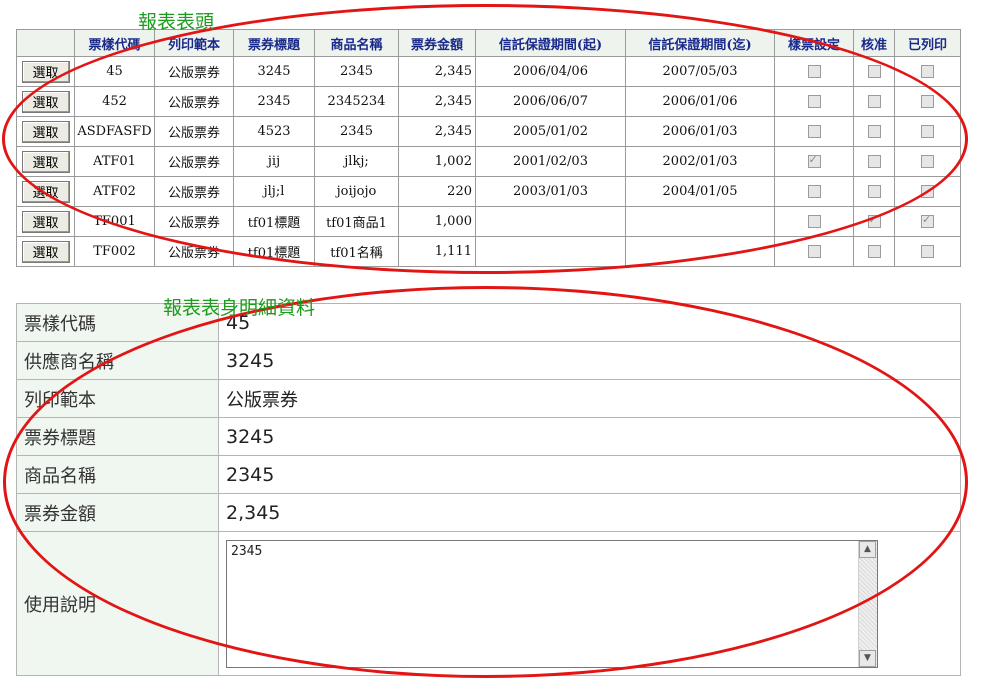 This screenshot has height=697, width=986. Describe the element at coordinates (550, 191) in the screenshot. I see `cell-start: 2003/01/03` at that location.